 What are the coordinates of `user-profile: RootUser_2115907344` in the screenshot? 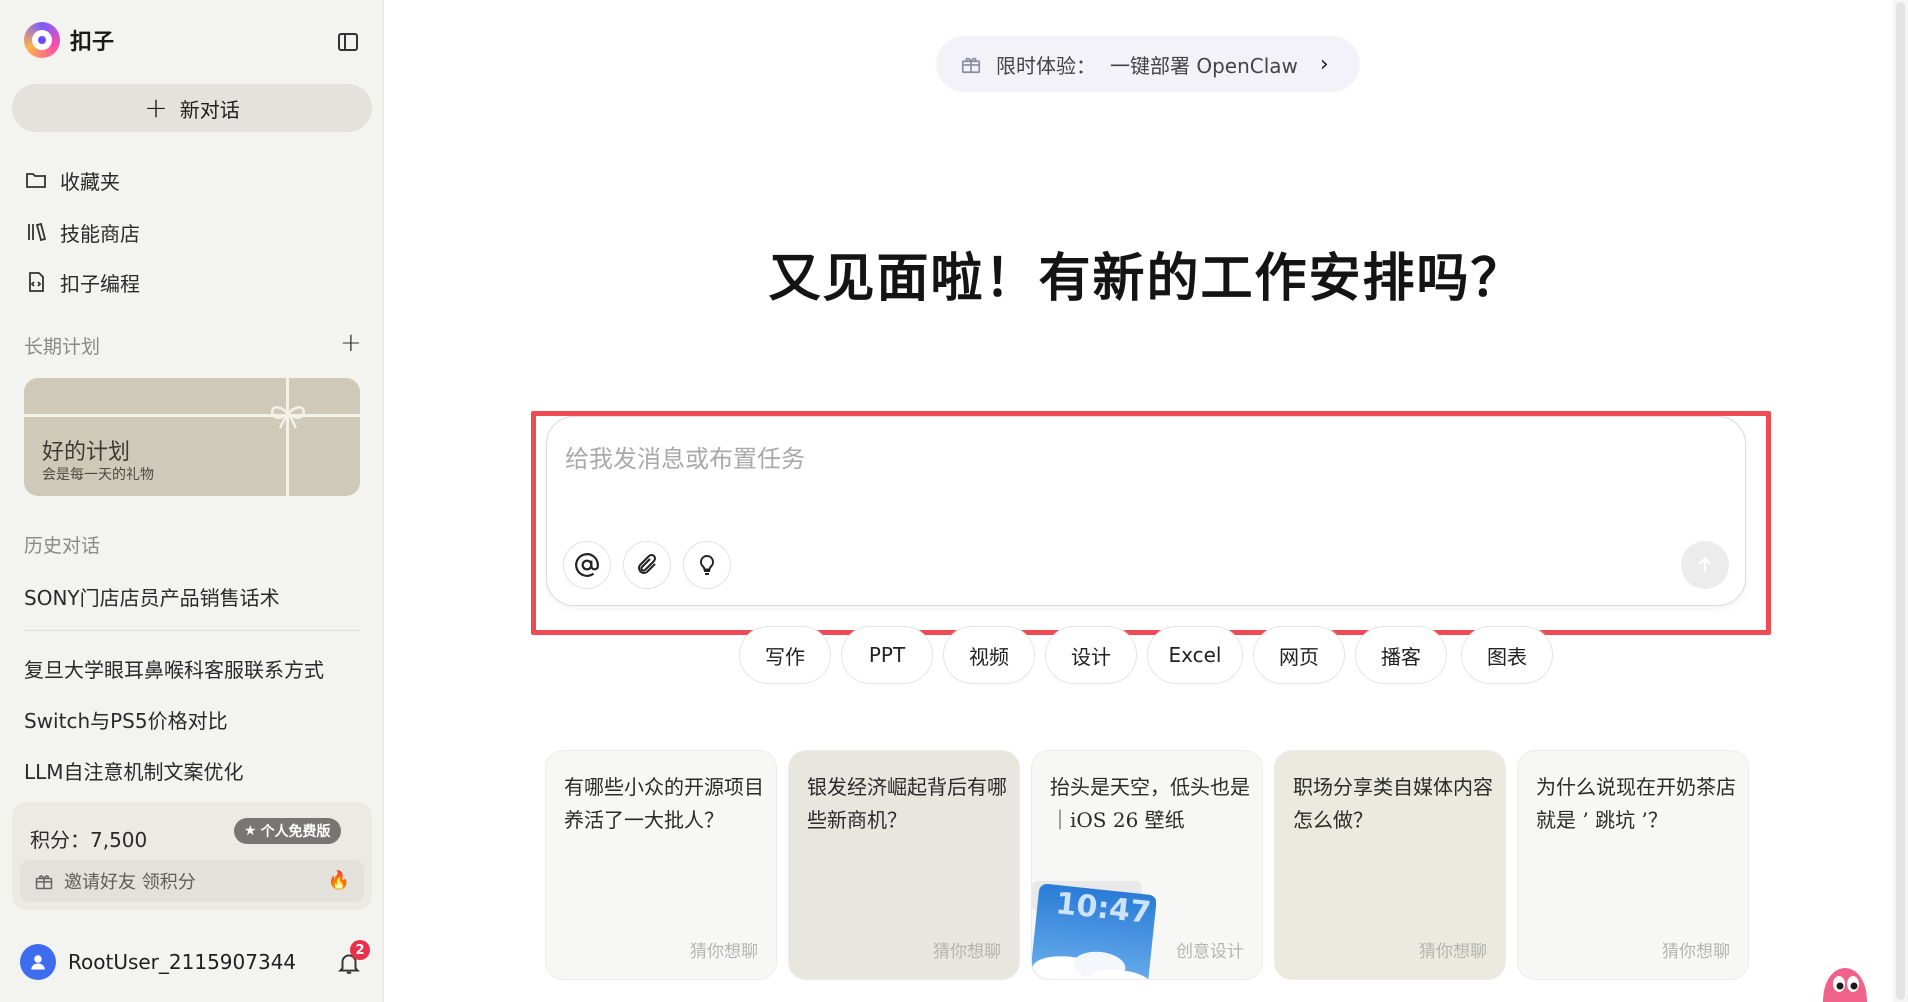 It's located at (158, 962).